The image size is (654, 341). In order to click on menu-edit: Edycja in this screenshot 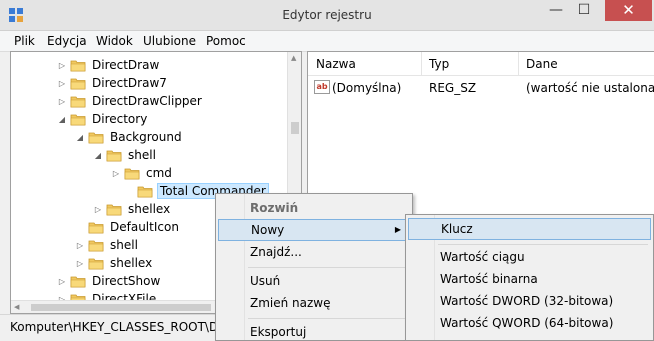, I will do `click(67, 41)`.